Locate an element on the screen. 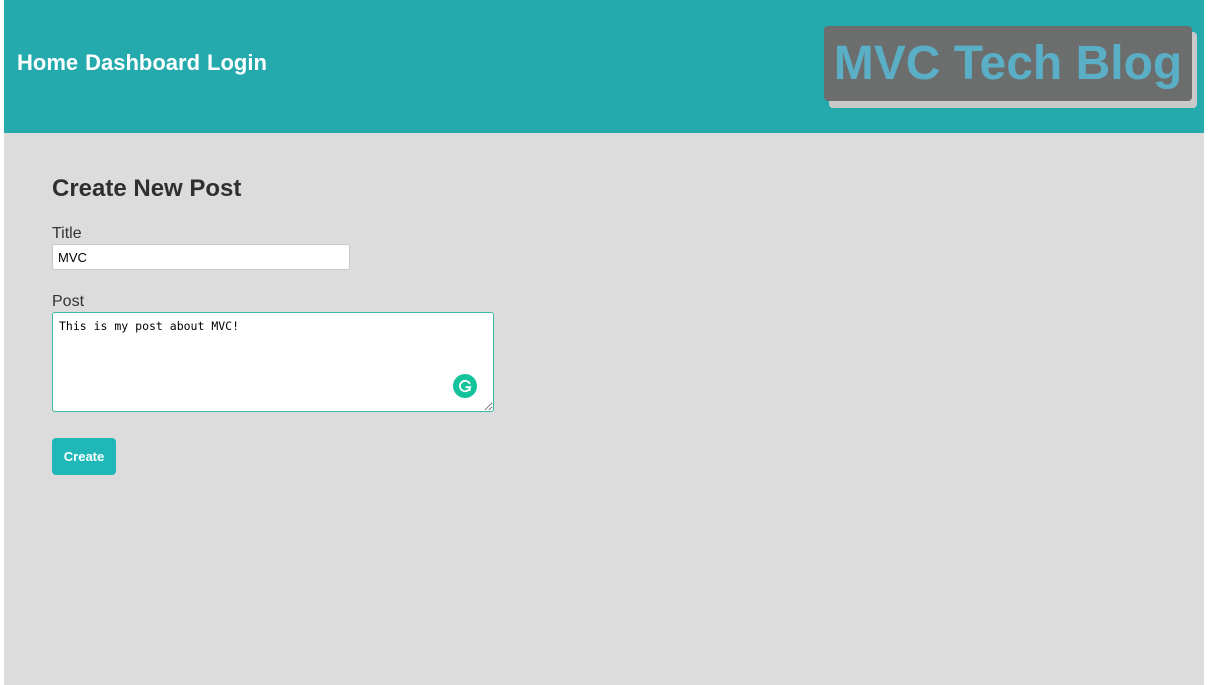 This screenshot has width=1222, height=685. post-textarea: This is my post about MVC! is located at coordinates (273, 362).